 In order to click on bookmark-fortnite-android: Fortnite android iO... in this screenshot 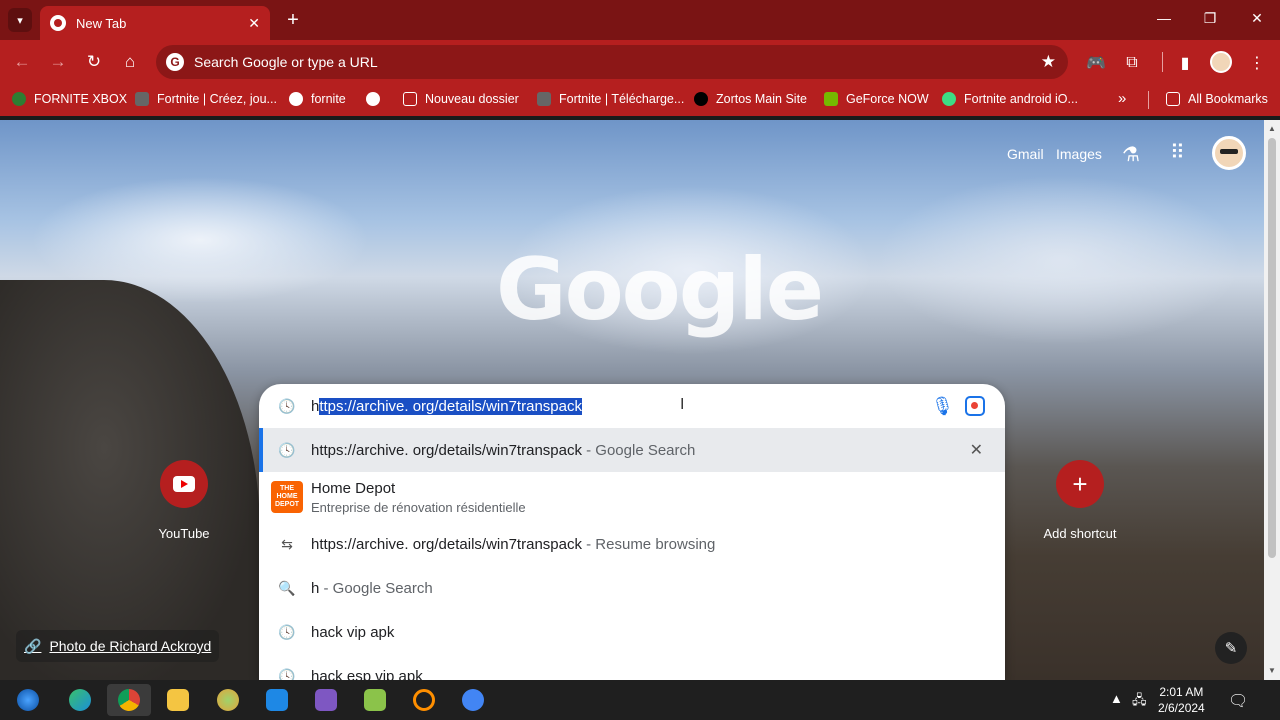, I will do `click(1010, 99)`.